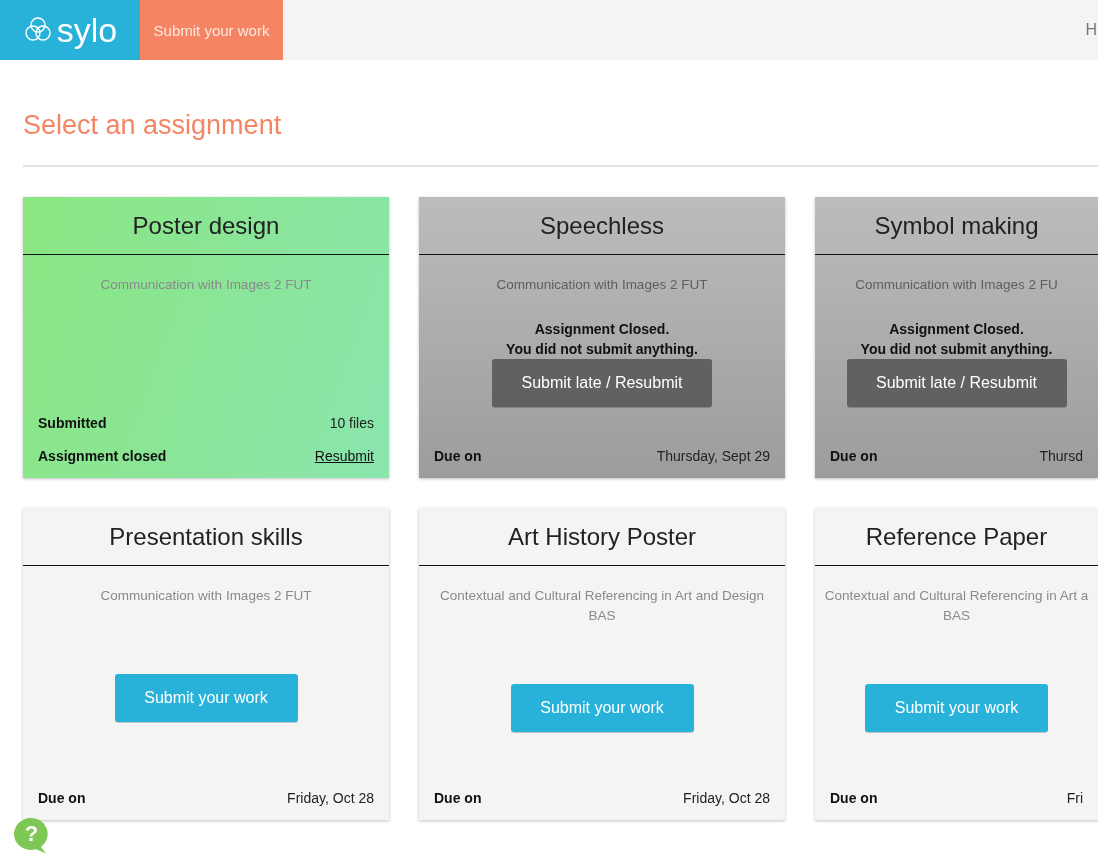  Describe the element at coordinates (602, 606) in the screenshot. I see `course-name: Contextual and Cultural Referencing in Art and Design BAS` at that location.